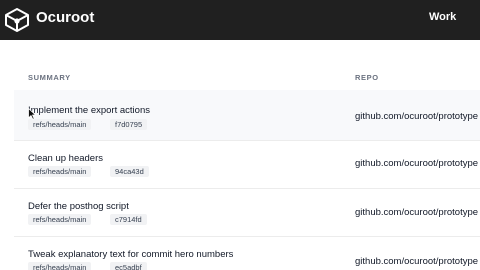  What do you see at coordinates (89, 110) in the screenshot?
I see `commit-title: Implement the export actions` at bounding box center [89, 110].